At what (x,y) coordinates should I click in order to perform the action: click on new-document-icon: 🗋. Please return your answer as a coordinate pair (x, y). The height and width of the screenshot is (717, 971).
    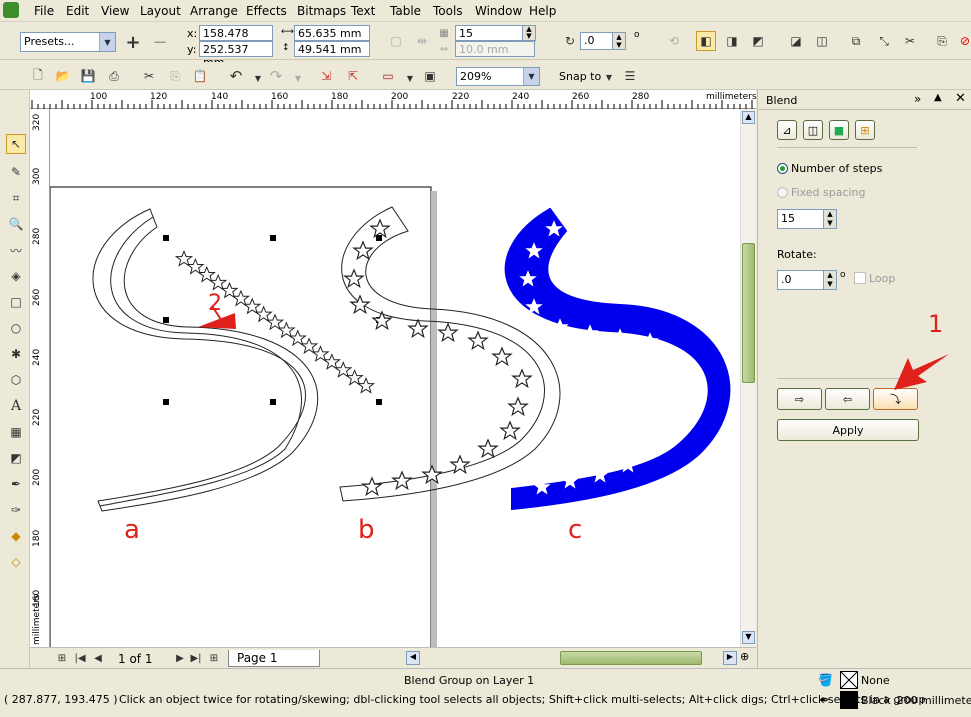
    Looking at the image, I should click on (38, 76).